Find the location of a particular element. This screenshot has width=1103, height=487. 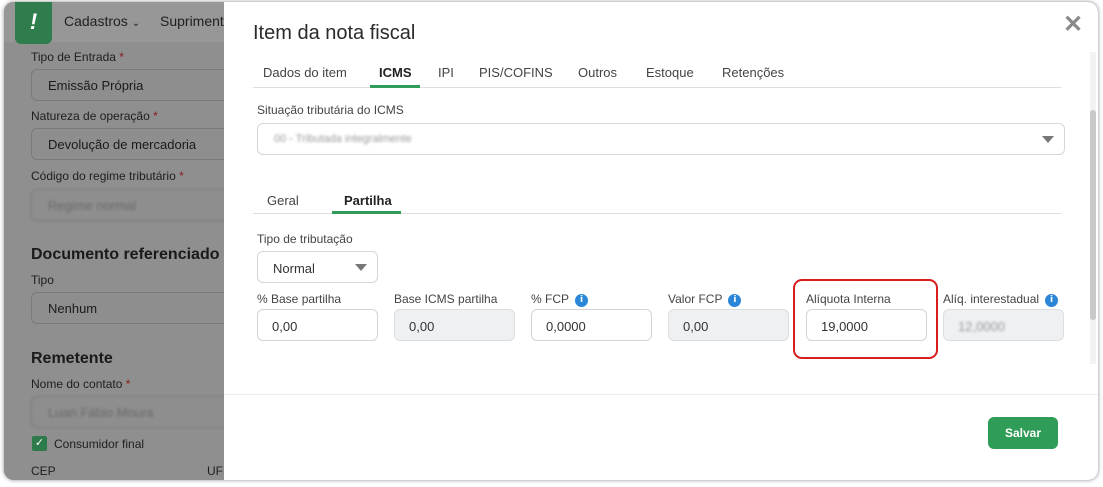

base-icms-partilha-input: 0,00 is located at coordinates (454, 325).